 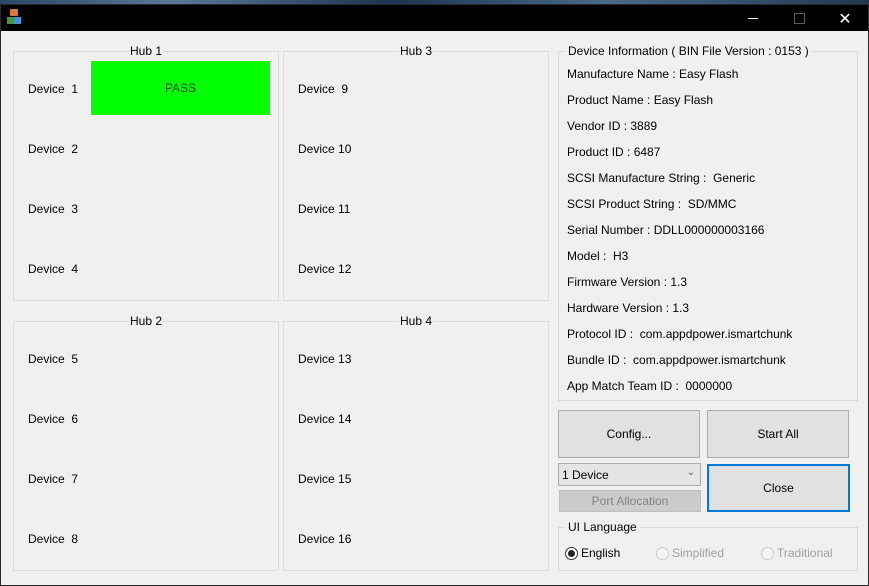 I want to click on device-14-label: Device 14, so click(x=325, y=419).